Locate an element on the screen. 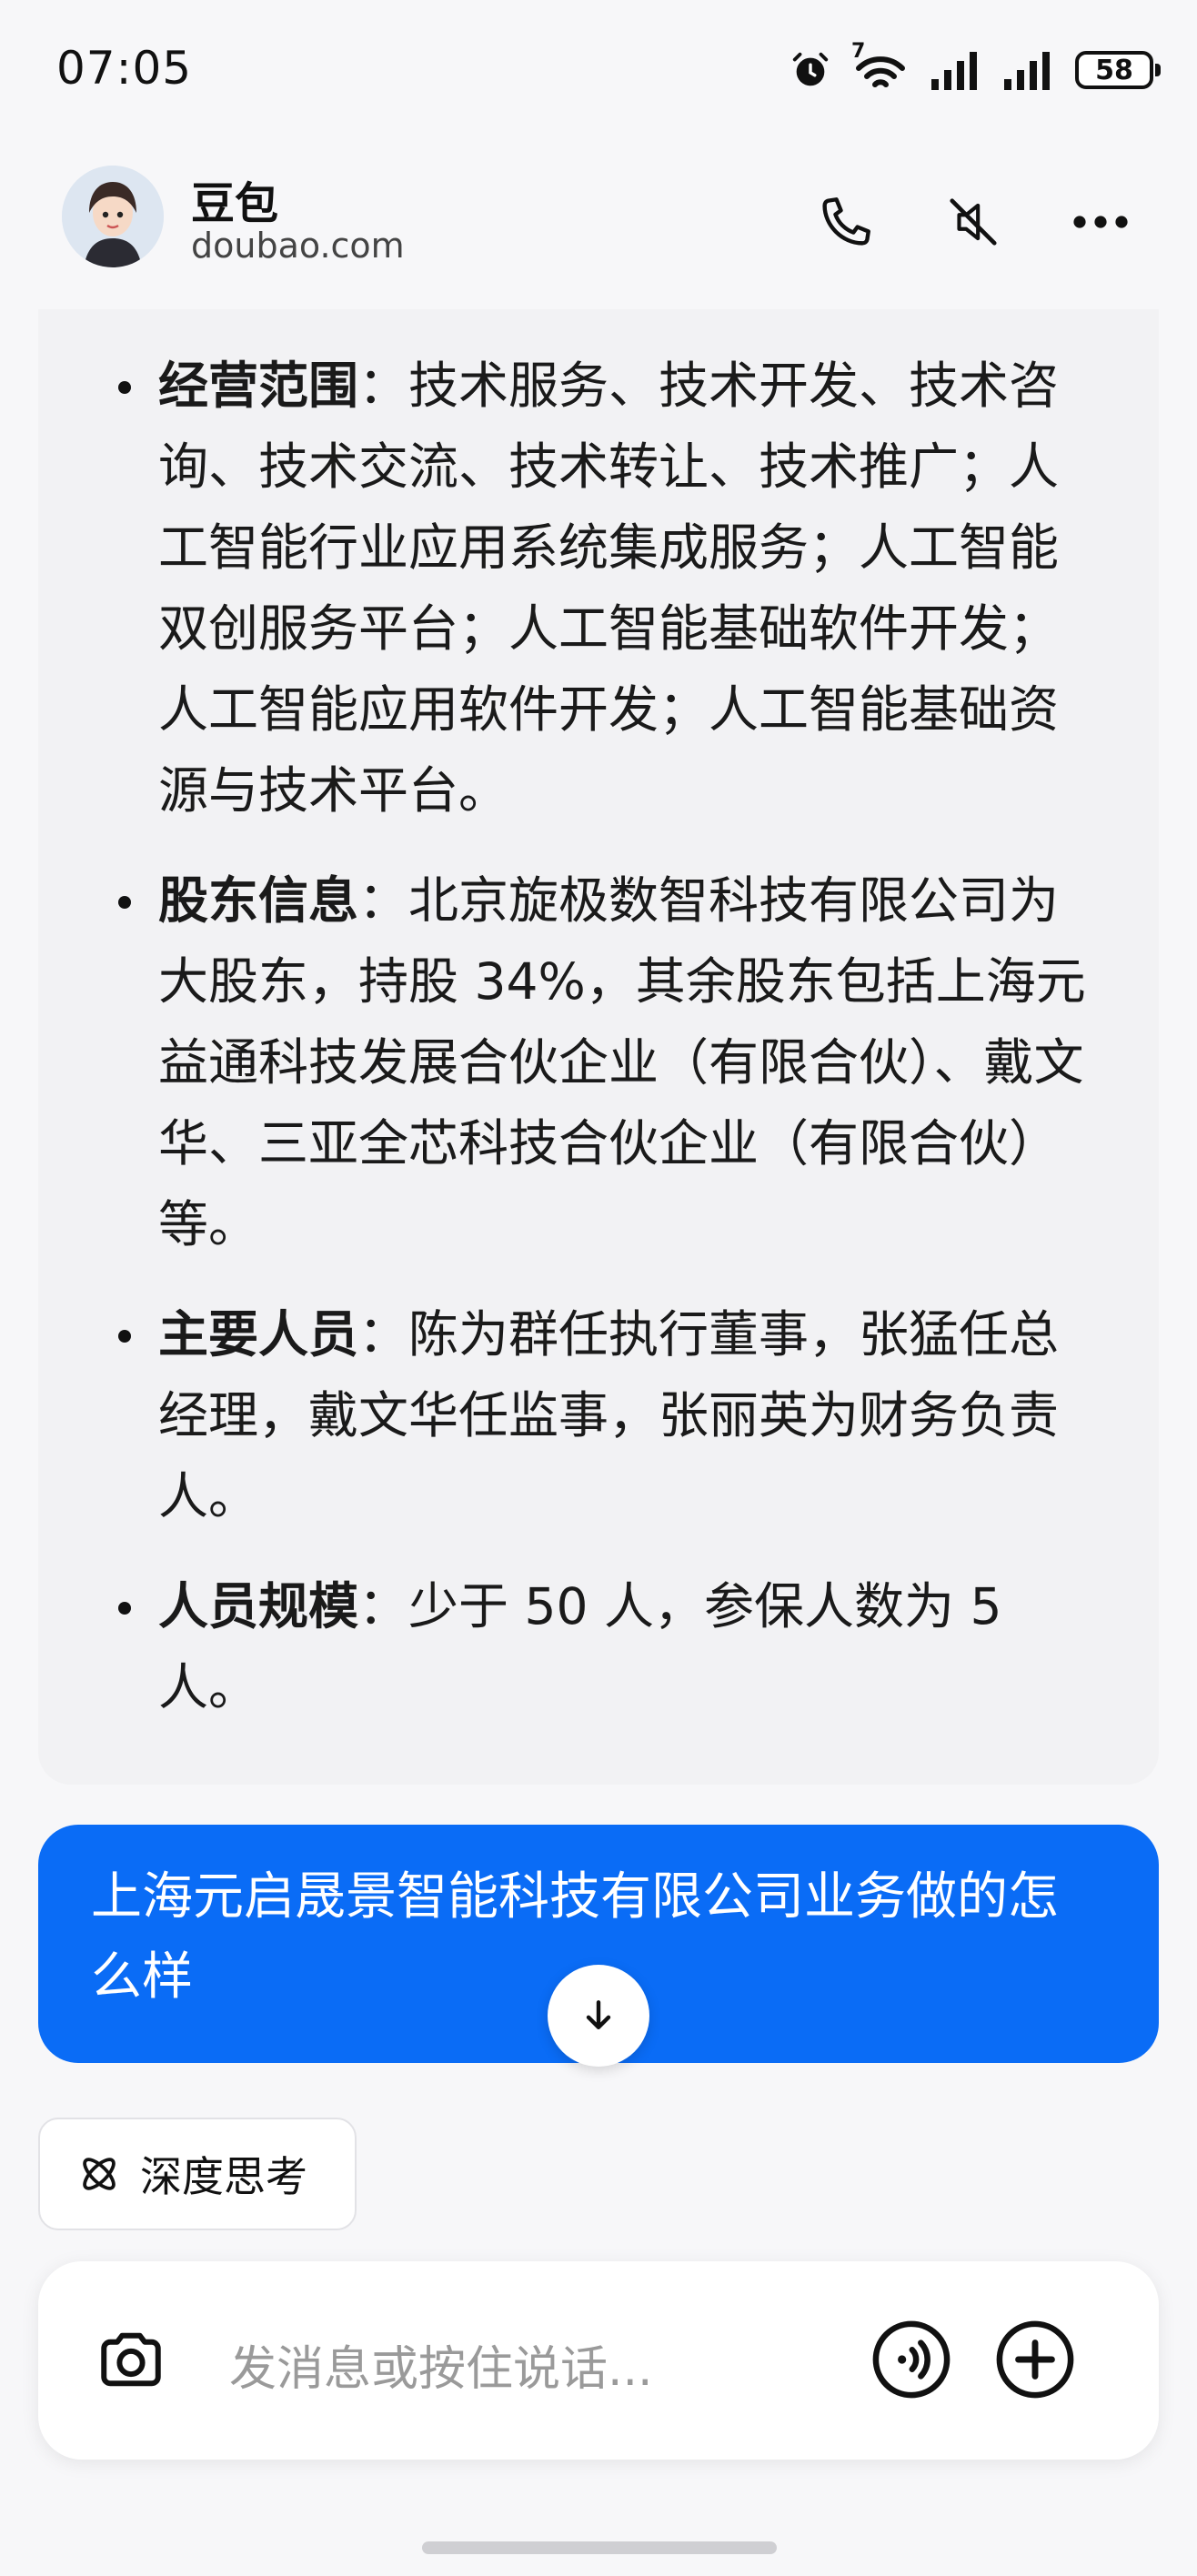 Image resolution: width=1197 pixels, height=2576 pixels. status-icons: 7 58 is located at coordinates (975, 67).